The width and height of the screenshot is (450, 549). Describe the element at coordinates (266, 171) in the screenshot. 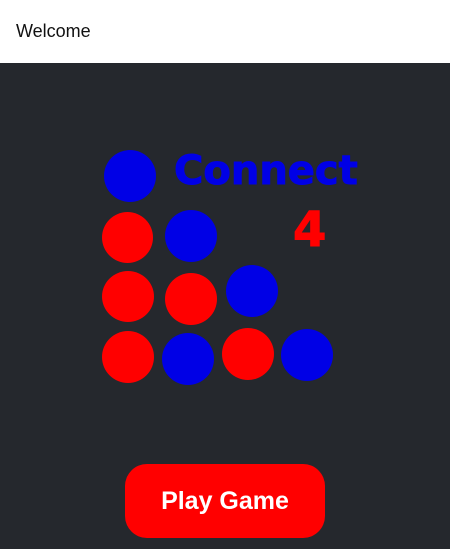

I see `logo-word: Connect` at that location.